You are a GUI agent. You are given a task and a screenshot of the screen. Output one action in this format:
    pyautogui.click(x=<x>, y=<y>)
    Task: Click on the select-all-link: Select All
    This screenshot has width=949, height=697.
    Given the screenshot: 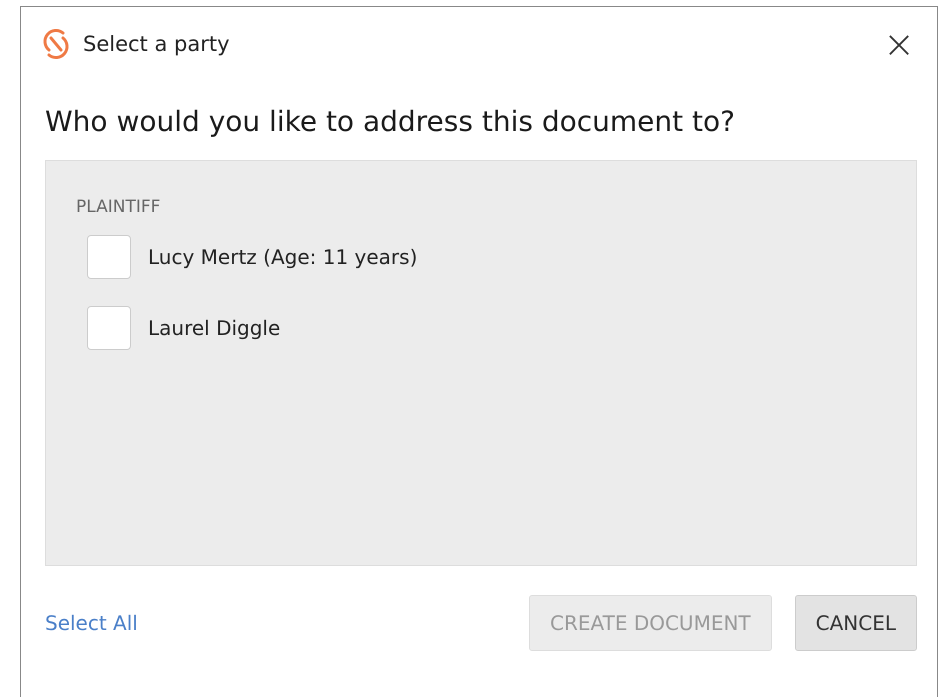 What is the action you would take?
    pyautogui.click(x=91, y=623)
    